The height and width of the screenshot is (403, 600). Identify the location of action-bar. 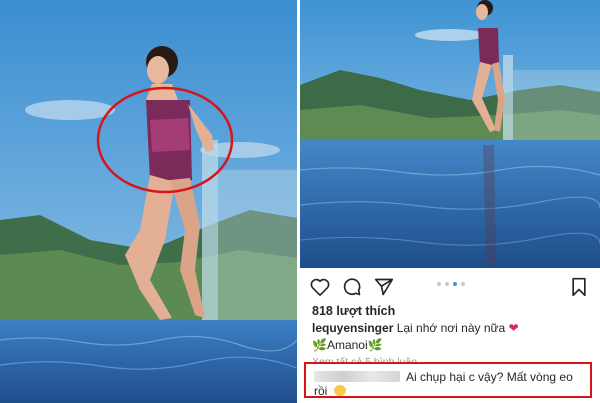
(352, 287).